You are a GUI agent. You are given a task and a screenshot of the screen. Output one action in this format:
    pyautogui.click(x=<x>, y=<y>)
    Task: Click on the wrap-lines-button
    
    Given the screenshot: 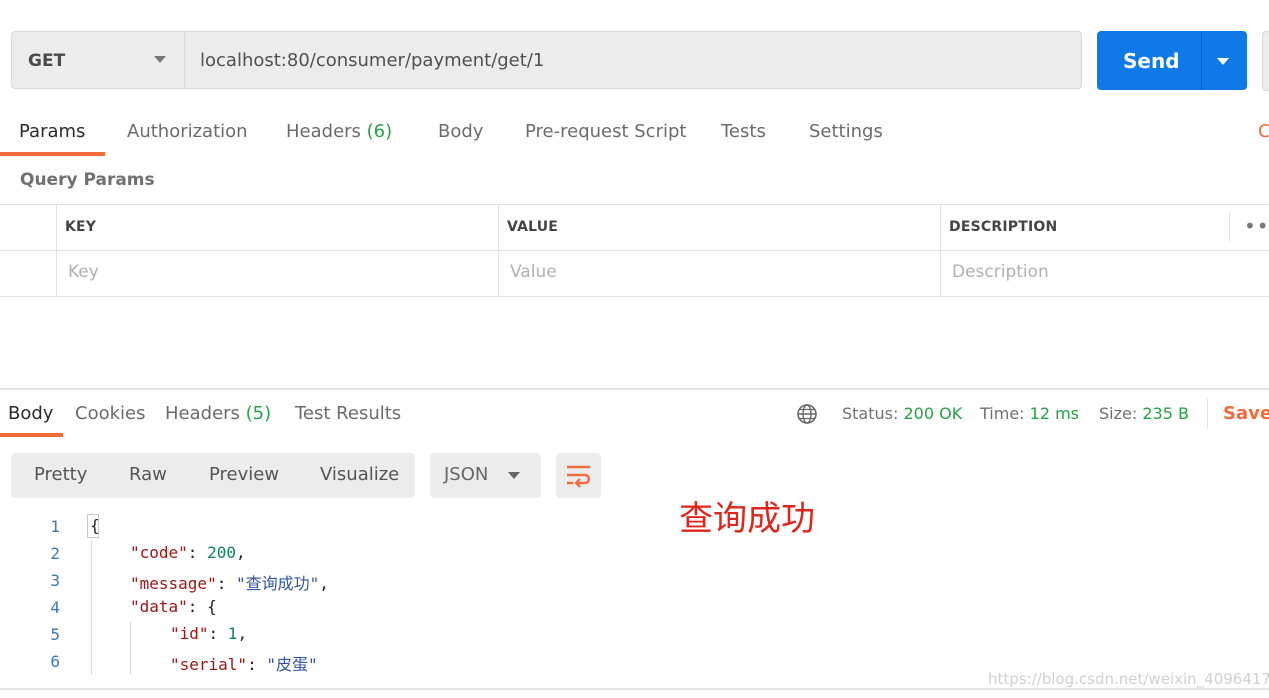 What is the action you would take?
    pyautogui.click(x=578, y=475)
    